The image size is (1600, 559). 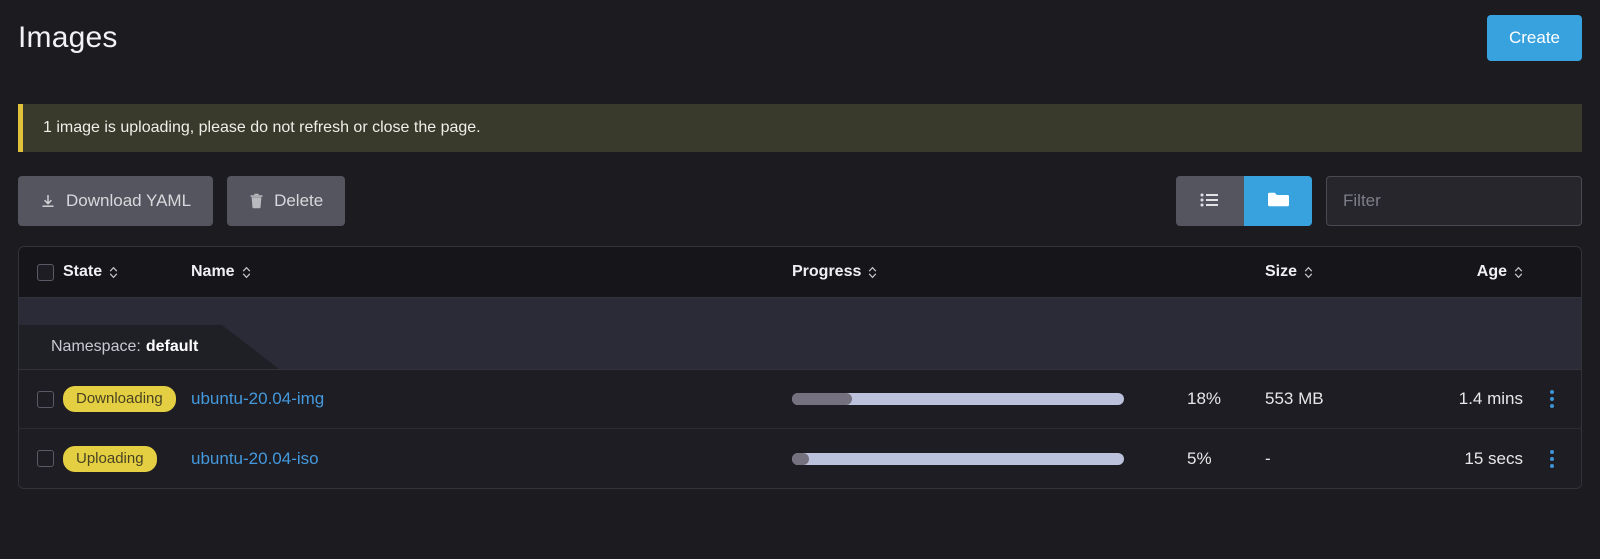 I want to click on size-value: 553 MB, so click(x=1294, y=398).